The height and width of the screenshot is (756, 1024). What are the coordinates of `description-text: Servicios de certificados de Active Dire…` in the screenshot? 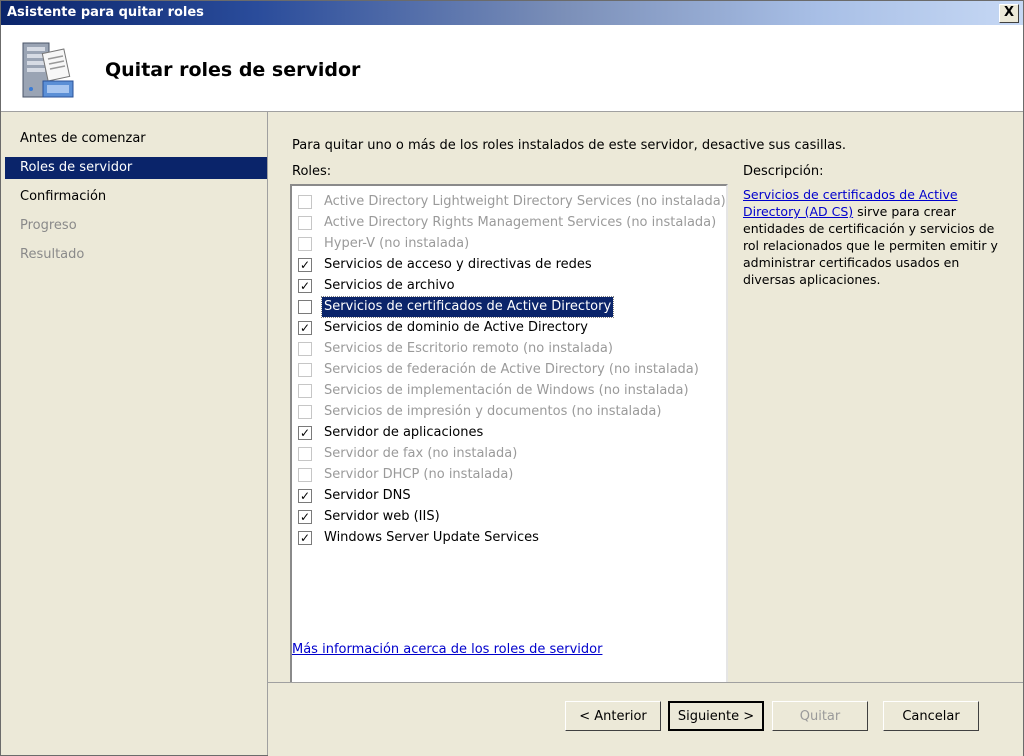 It's located at (870, 237).